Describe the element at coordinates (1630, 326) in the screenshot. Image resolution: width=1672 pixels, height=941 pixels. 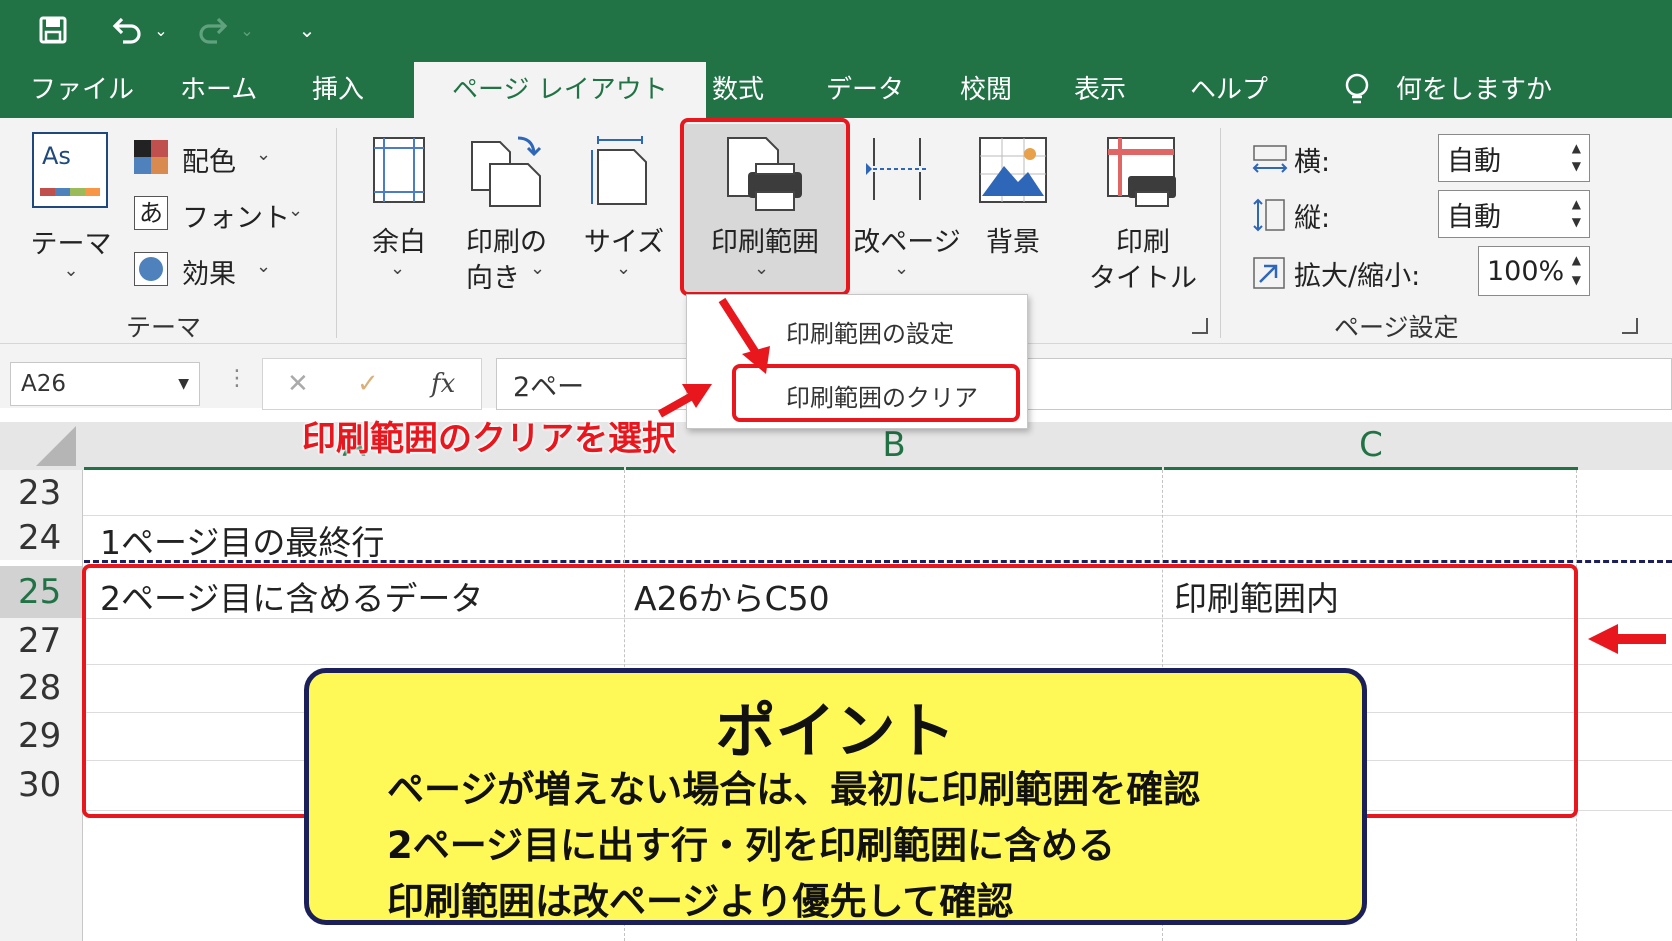
I see `scale-dialog-launcher-icon` at that location.